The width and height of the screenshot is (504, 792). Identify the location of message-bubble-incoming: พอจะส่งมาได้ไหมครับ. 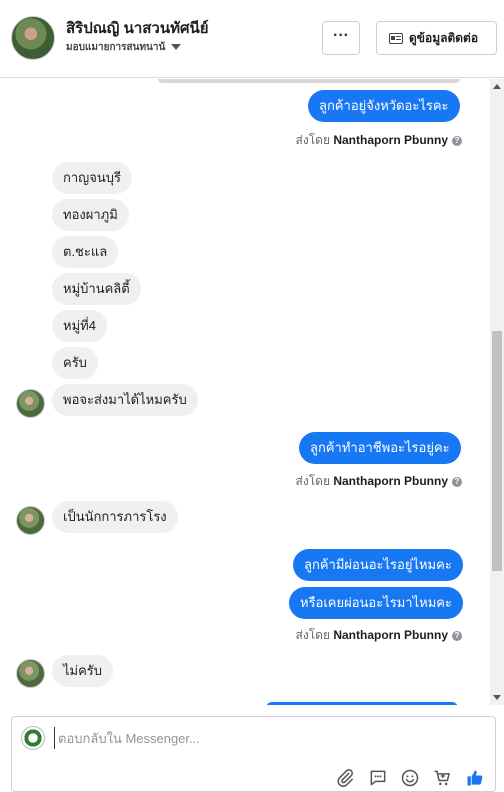
(125, 400).